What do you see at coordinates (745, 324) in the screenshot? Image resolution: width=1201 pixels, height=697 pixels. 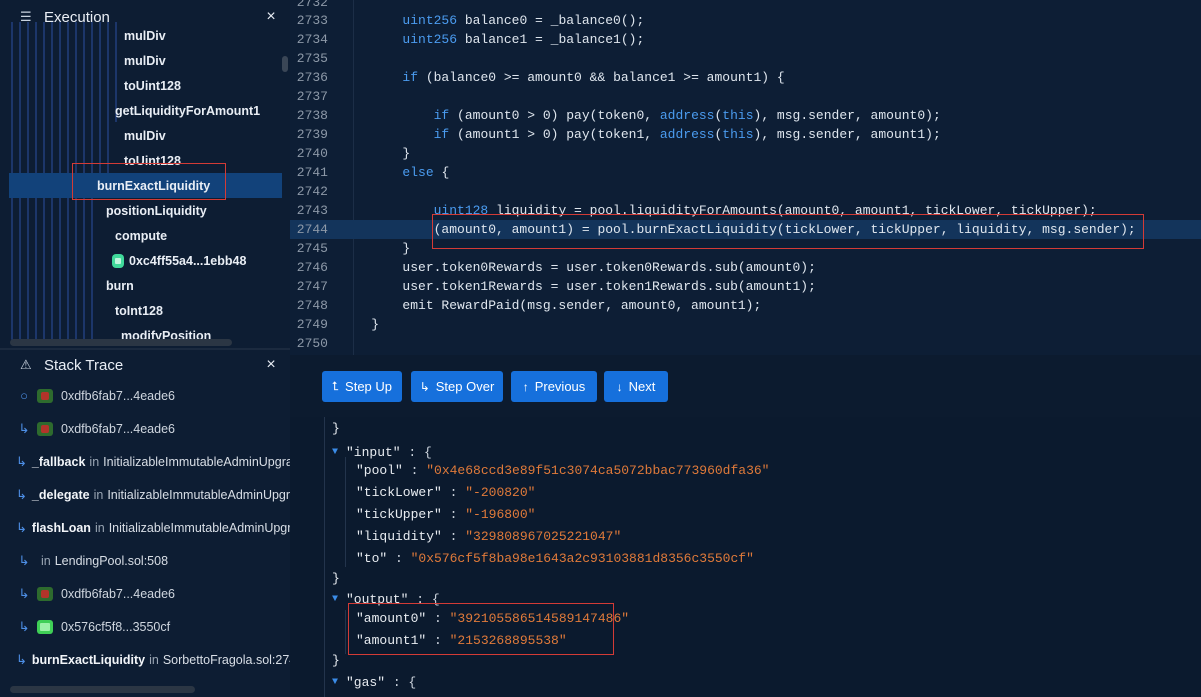 I see `code-line: 2749 }` at bounding box center [745, 324].